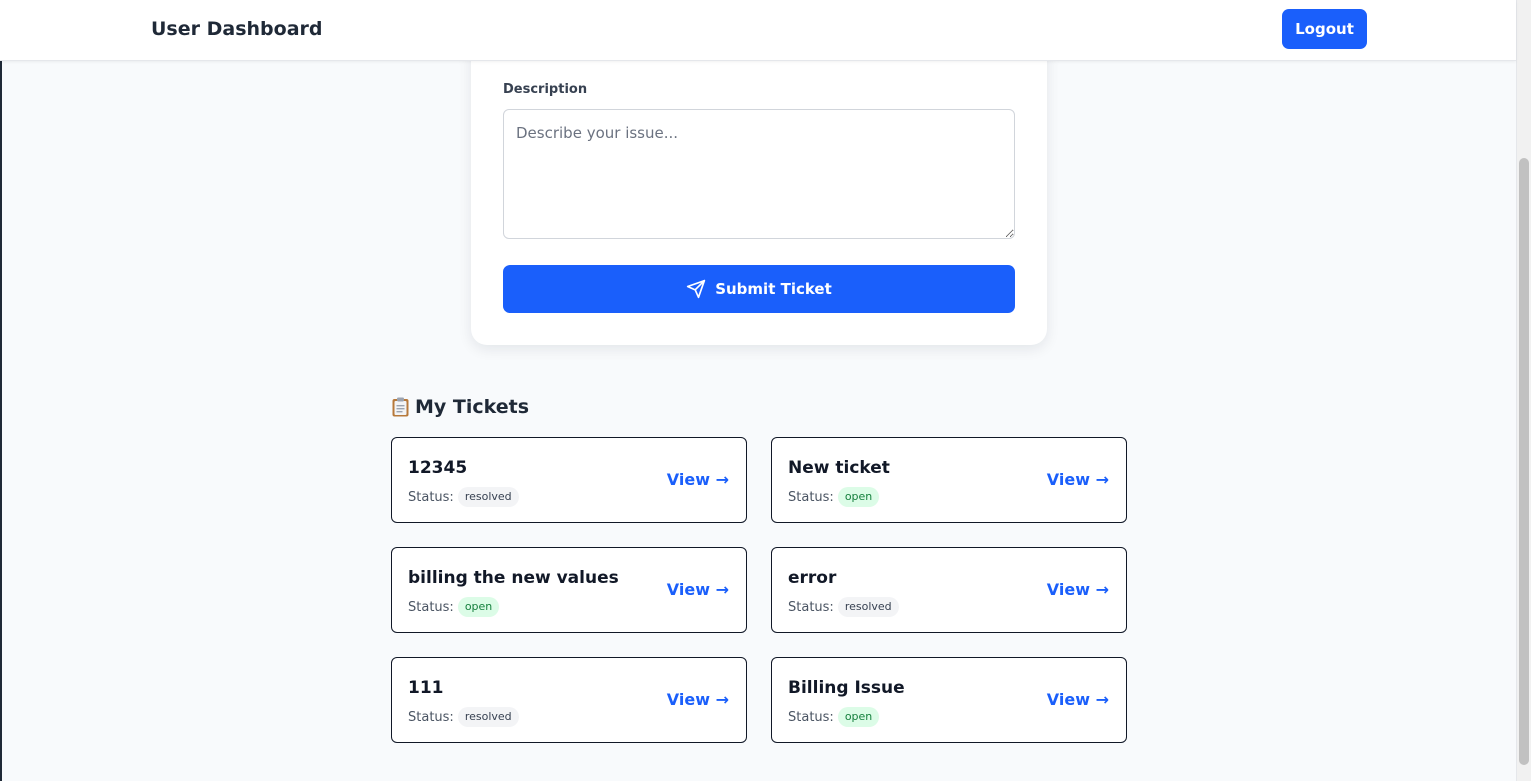  What do you see at coordinates (759, 174) in the screenshot?
I see `description-textarea` at bounding box center [759, 174].